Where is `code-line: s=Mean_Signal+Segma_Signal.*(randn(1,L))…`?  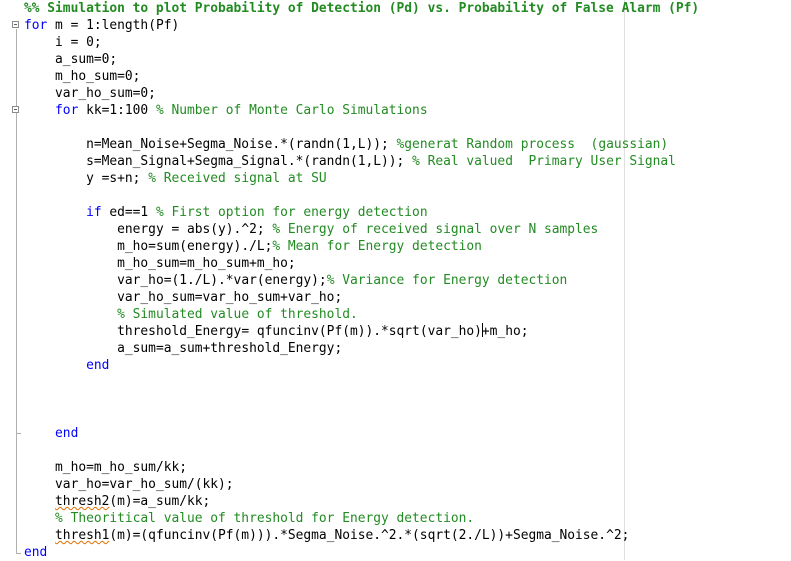 code-line: s=Mean_Signal+Segma_Signal.*(randn(1,L))… is located at coordinates (350, 161).